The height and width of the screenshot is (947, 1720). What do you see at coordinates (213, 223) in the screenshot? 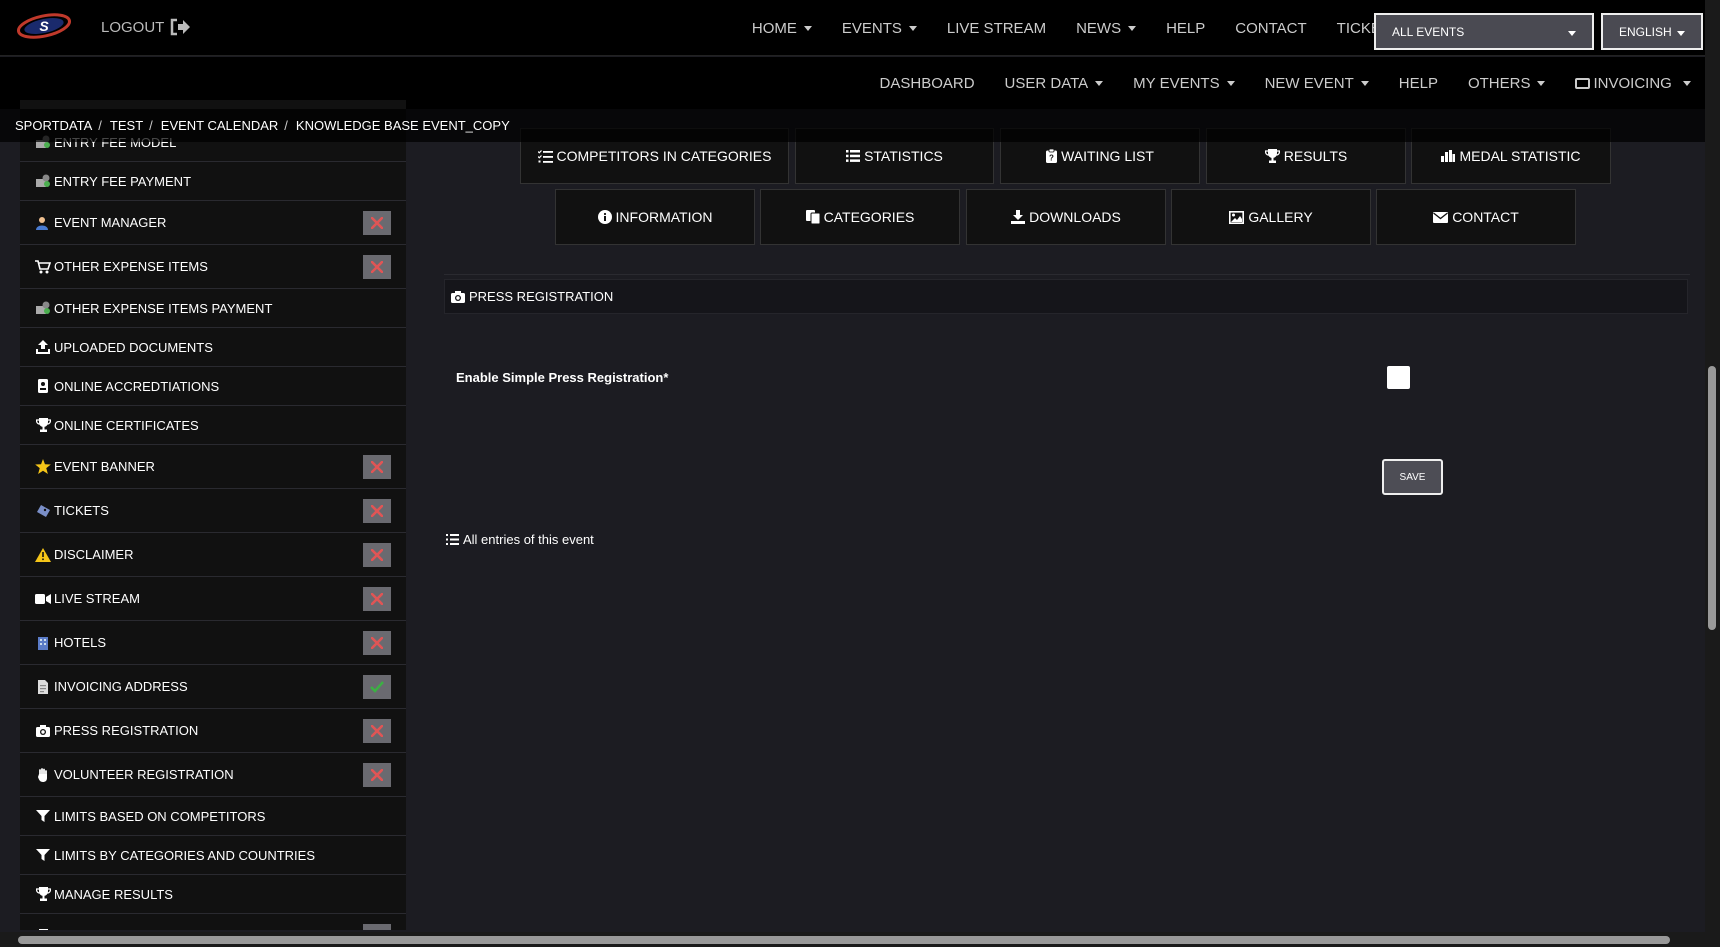
I see `sidebar-item: EVENT MANAGER` at bounding box center [213, 223].